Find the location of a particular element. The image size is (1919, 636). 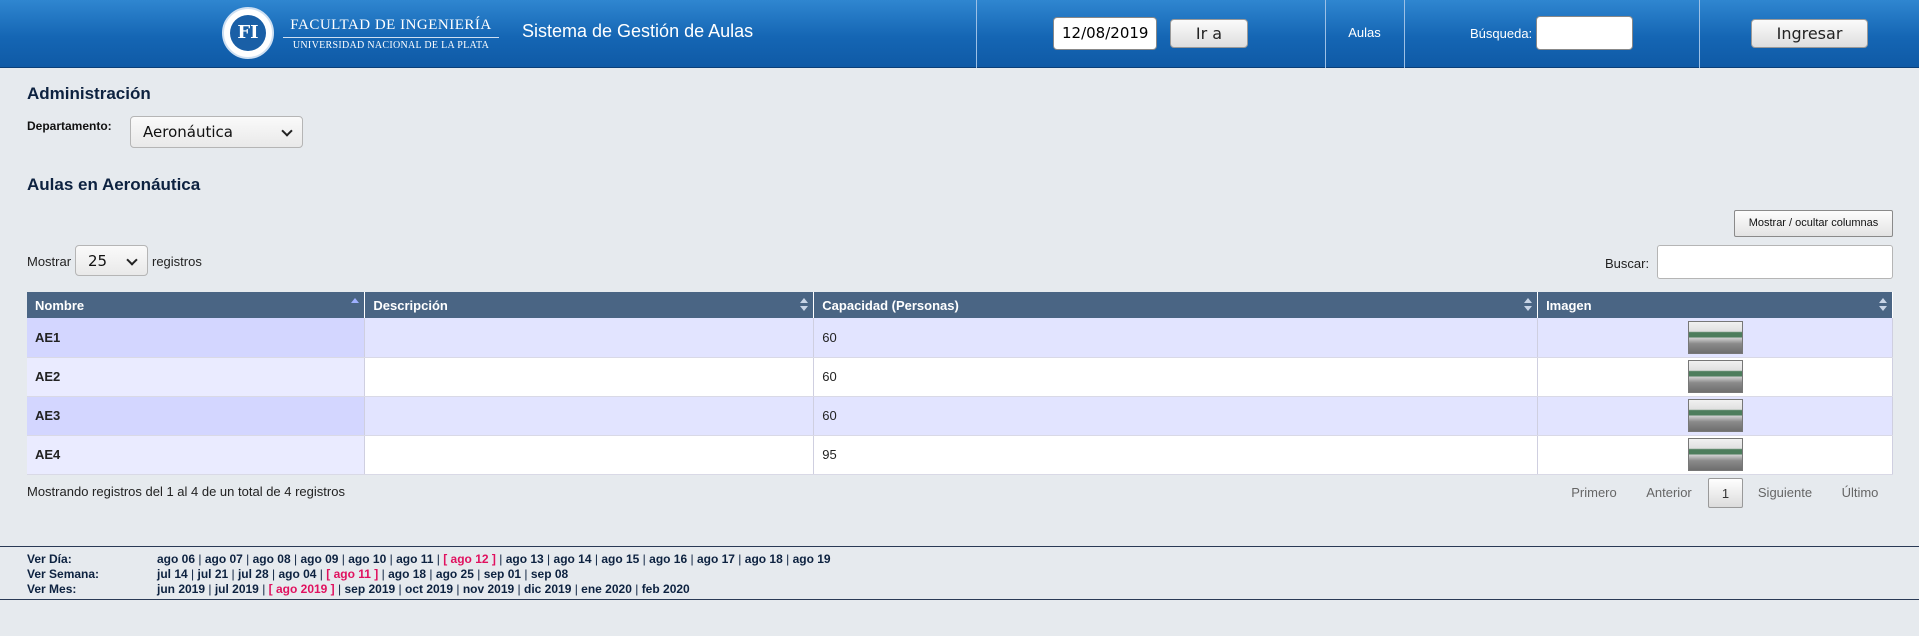

week-link: jul 21 is located at coordinates (212, 574).